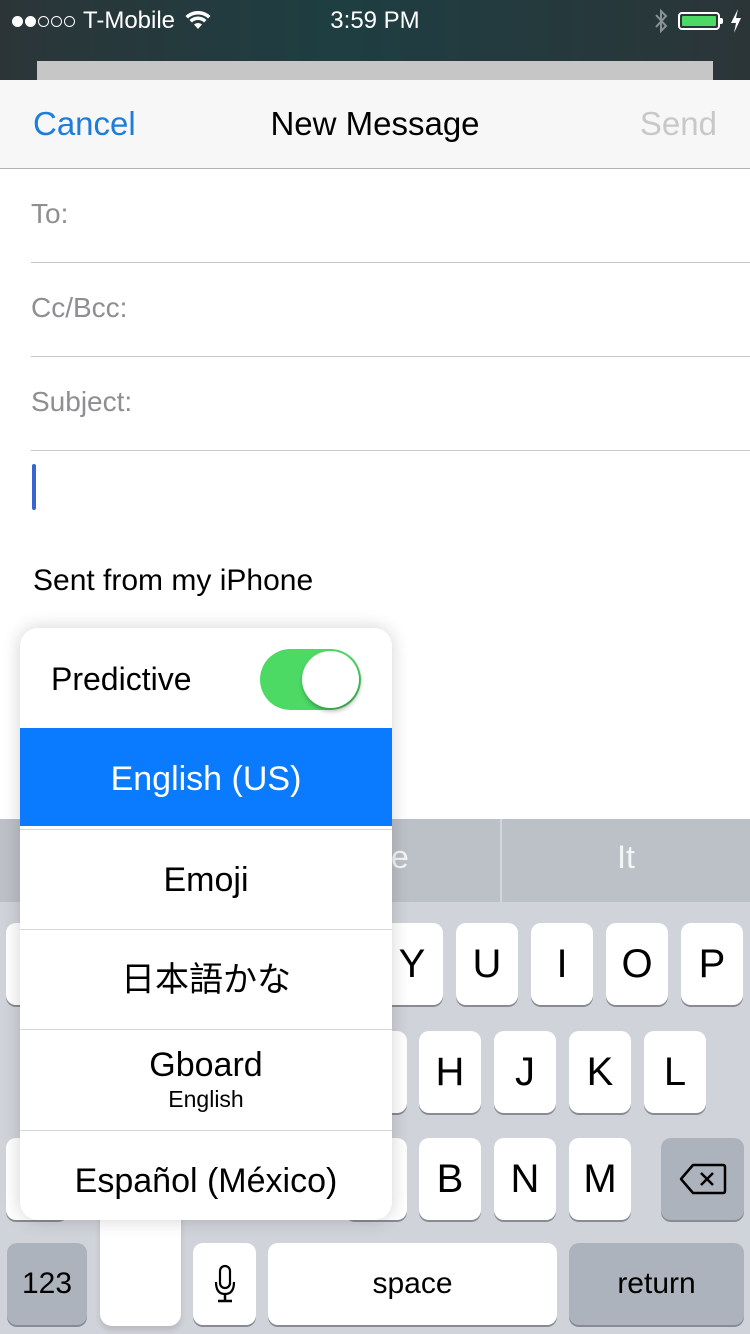 This screenshot has width=750, height=1334. What do you see at coordinates (600, 1179) in the screenshot?
I see `key-m: M` at bounding box center [600, 1179].